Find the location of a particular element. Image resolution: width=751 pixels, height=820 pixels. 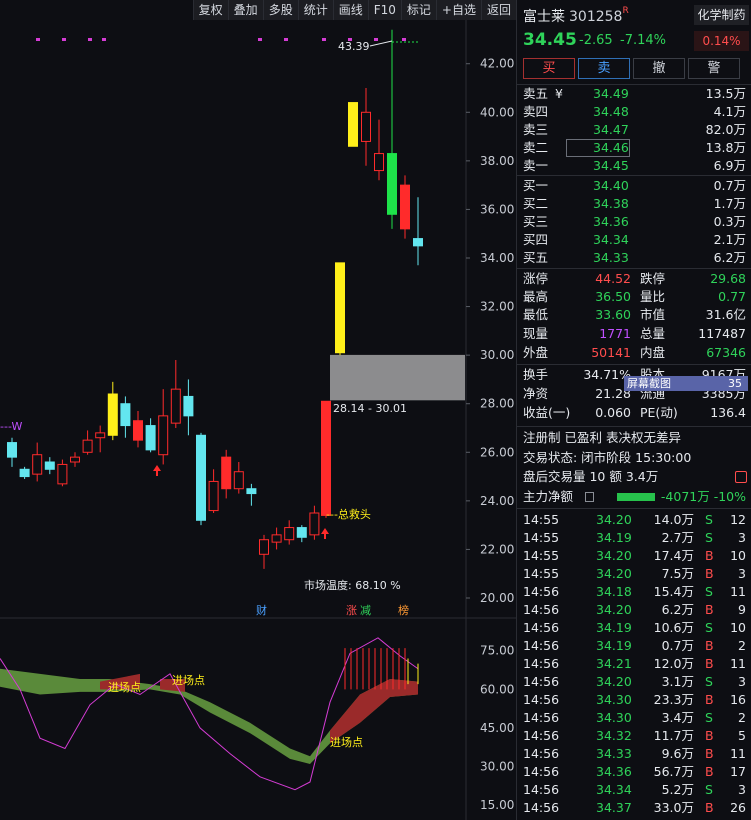

sell-button: 卖 is located at coordinates (604, 68).